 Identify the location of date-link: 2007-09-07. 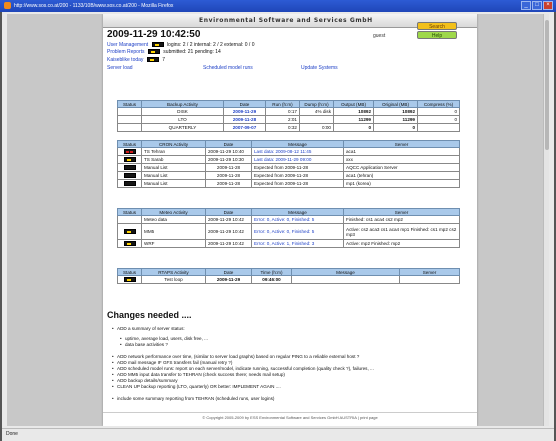
(244, 127).